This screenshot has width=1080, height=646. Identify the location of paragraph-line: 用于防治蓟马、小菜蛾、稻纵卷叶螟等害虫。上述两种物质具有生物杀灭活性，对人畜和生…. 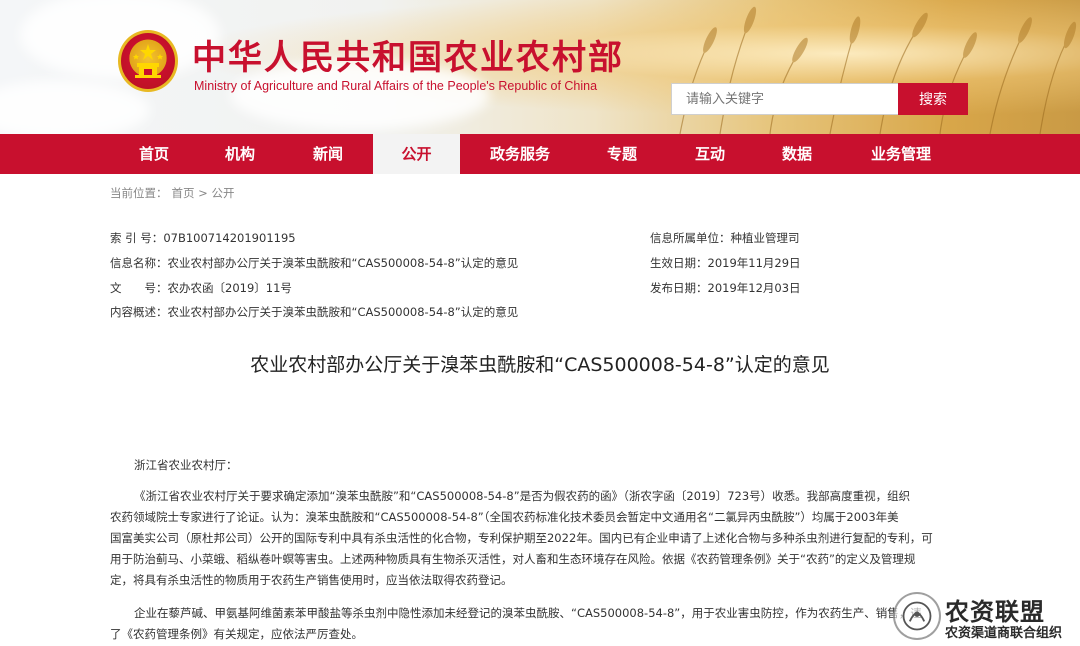
(513, 559).